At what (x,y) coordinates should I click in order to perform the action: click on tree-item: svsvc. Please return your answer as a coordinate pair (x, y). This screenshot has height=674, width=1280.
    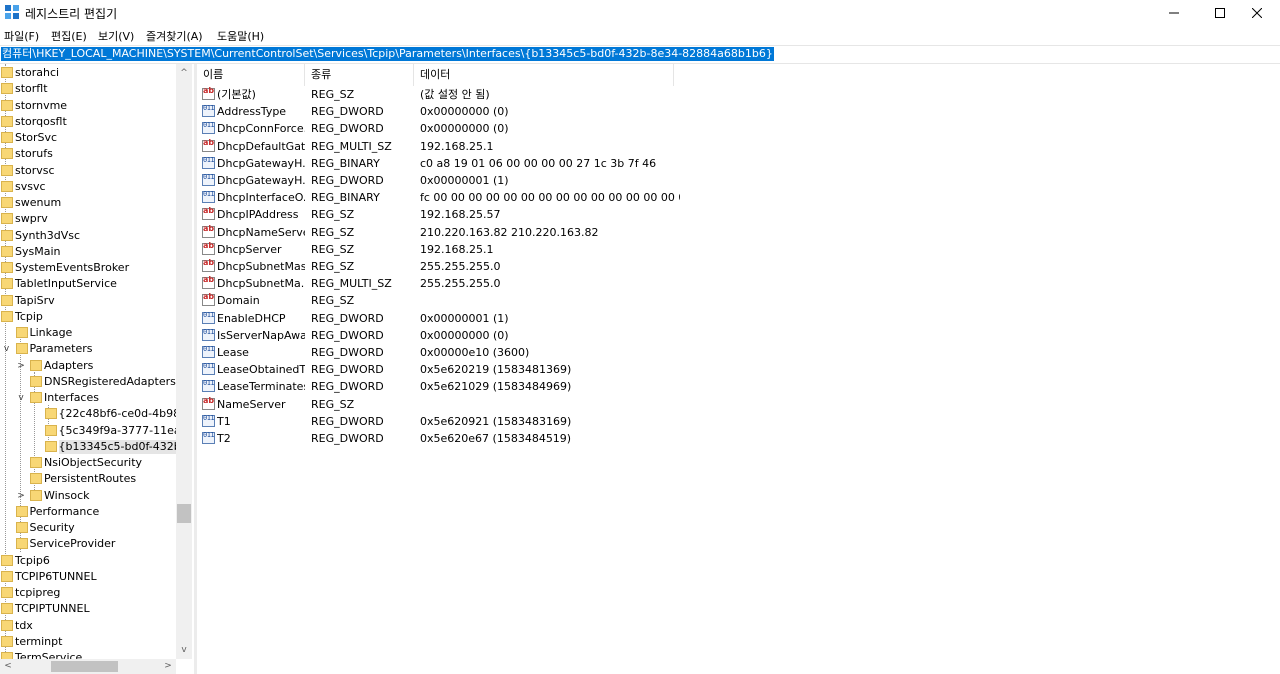
    Looking at the image, I should click on (88, 187).